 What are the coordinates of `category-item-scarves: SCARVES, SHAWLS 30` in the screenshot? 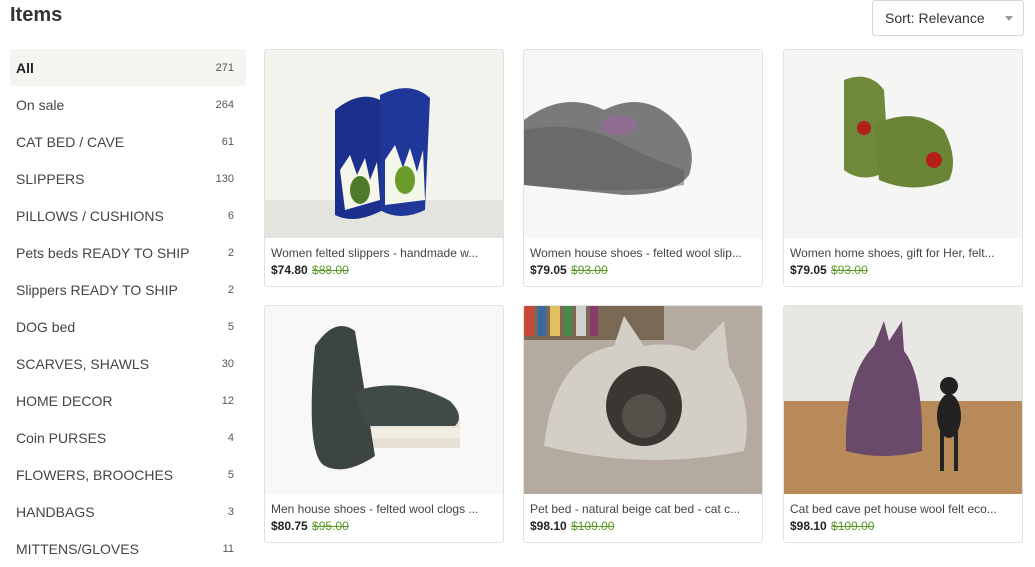 It's located at (128, 363).